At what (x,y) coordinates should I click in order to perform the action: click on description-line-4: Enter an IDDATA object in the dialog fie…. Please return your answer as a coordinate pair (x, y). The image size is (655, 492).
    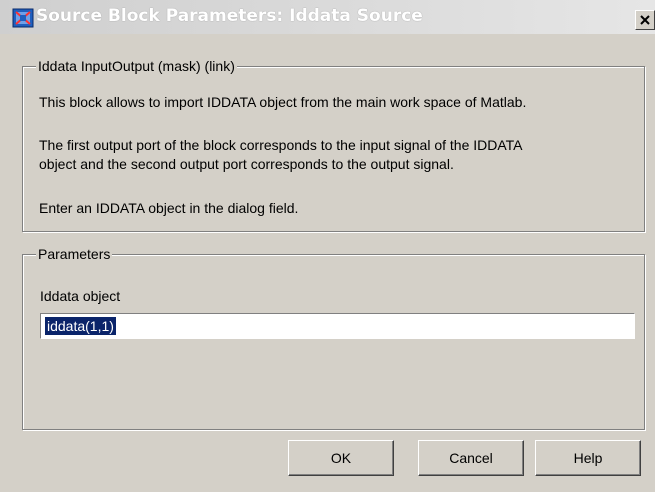
    Looking at the image, I should click on (169, 208).